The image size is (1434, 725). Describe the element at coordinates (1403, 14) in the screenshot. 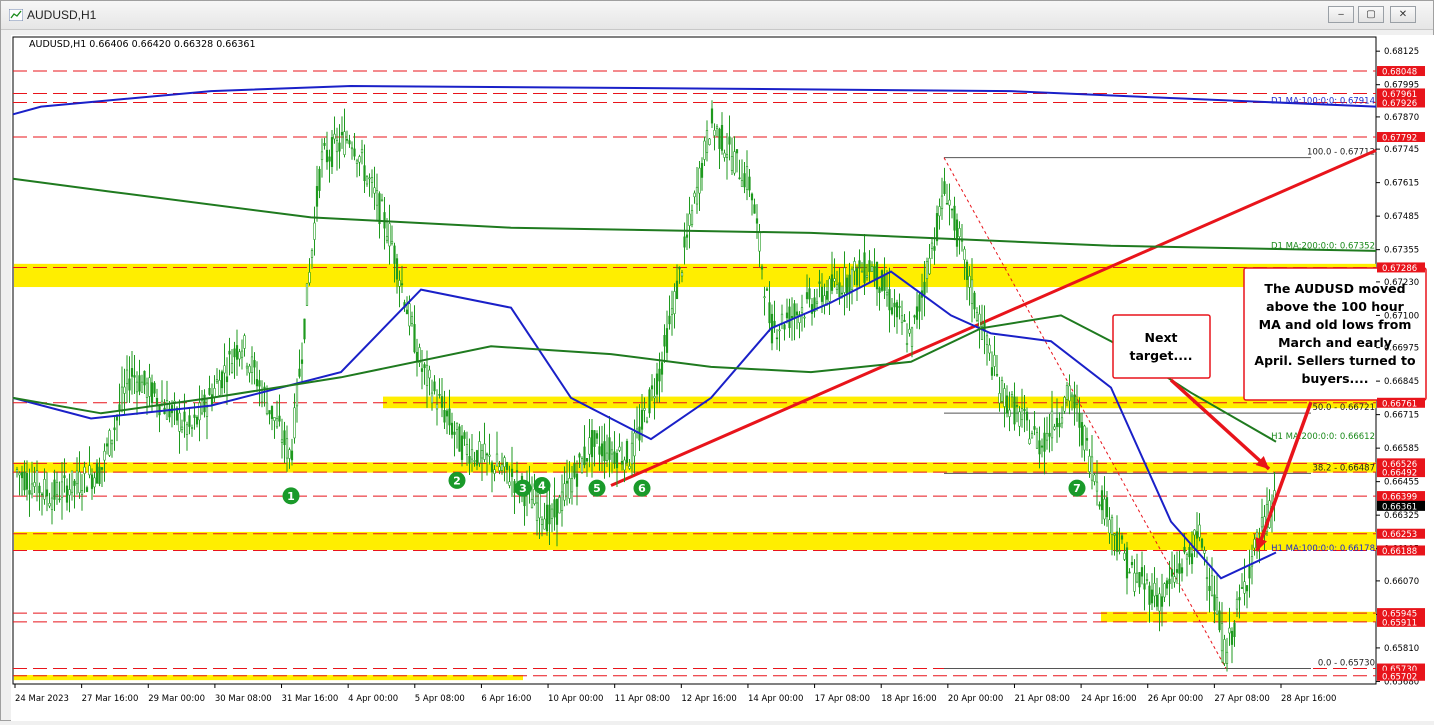

I see `close-button: ✕` at that location.